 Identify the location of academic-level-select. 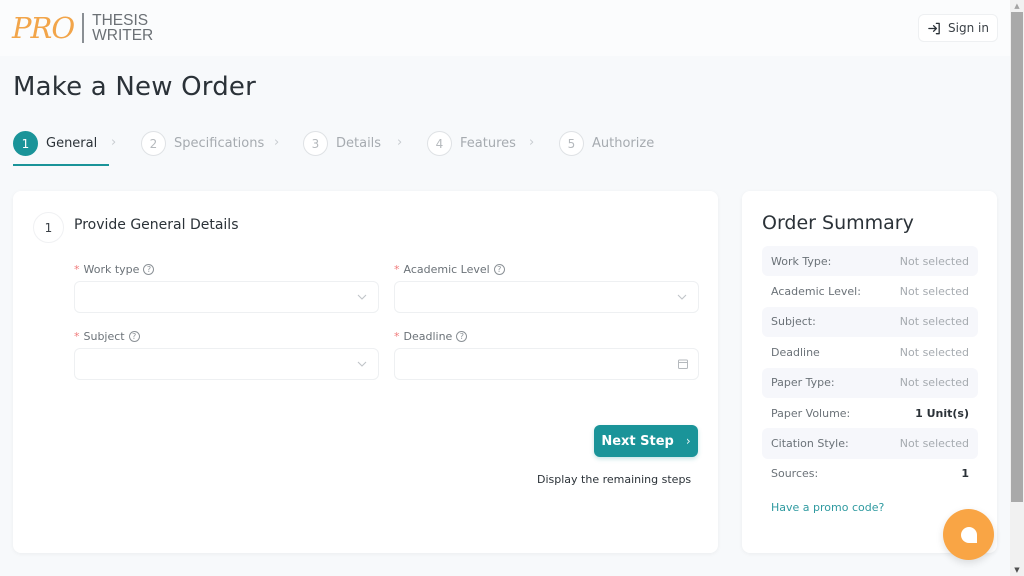
(546, 297).